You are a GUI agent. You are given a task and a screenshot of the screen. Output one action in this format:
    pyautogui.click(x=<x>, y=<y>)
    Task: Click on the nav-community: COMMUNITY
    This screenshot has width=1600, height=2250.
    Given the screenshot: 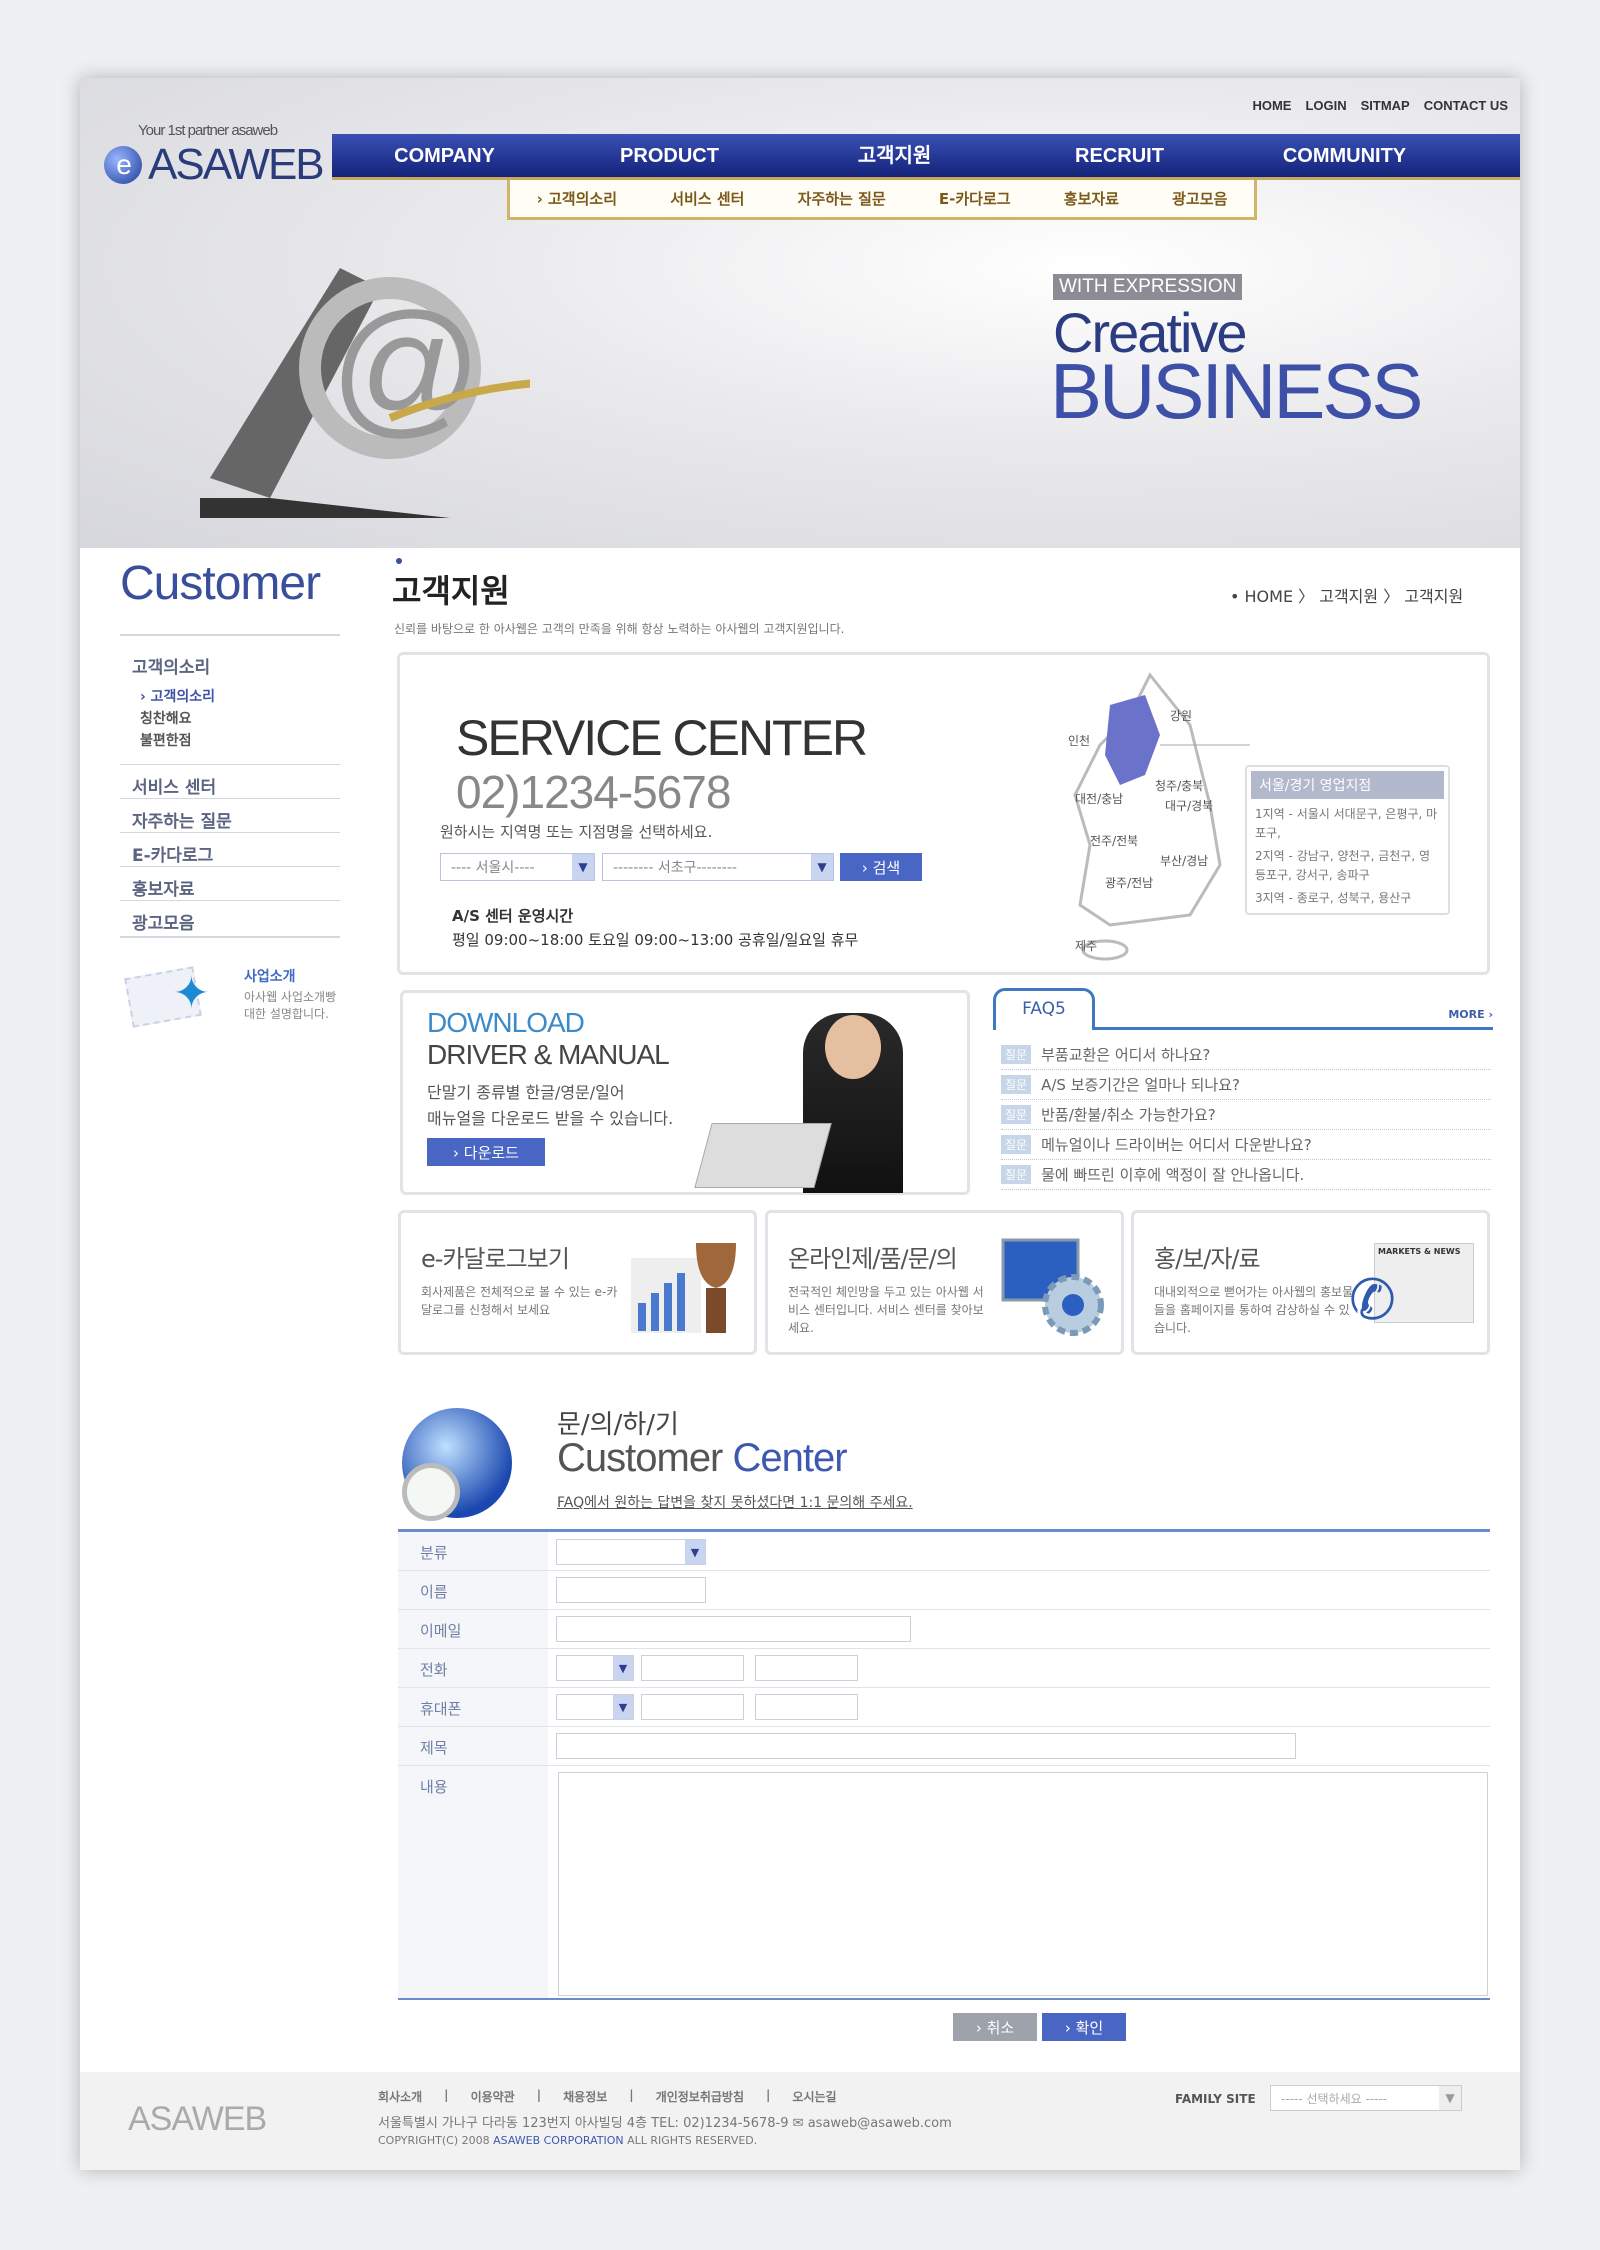 What is the action you would take?
    pyautogui.click(x=1344, y=155)
    